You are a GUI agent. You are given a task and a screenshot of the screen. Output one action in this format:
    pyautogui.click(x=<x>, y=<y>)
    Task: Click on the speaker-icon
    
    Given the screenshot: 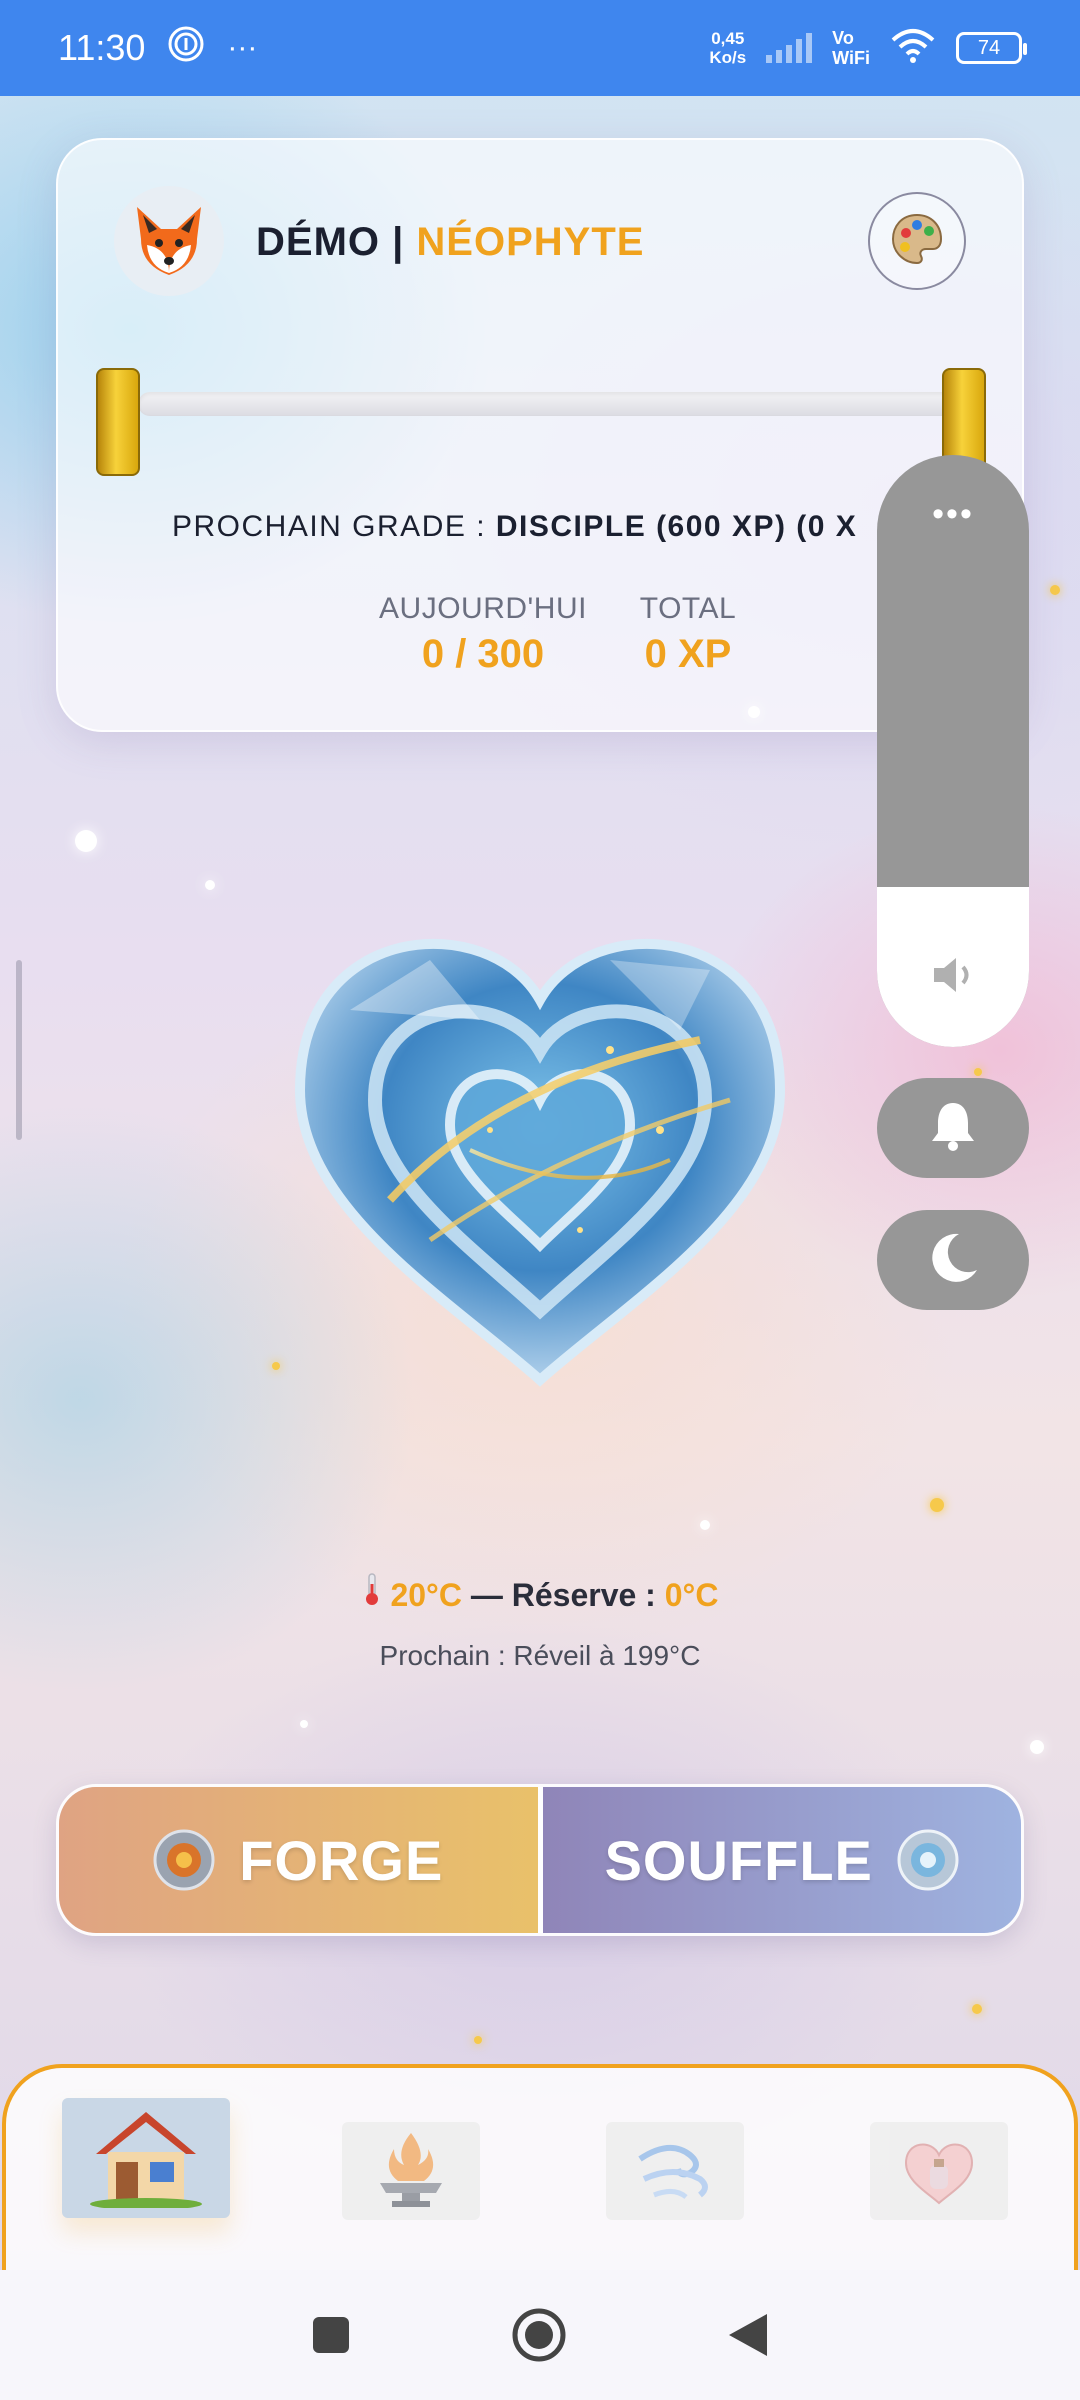 What is the action you would take?
    pyautogui.click(x=953, y=975)
    